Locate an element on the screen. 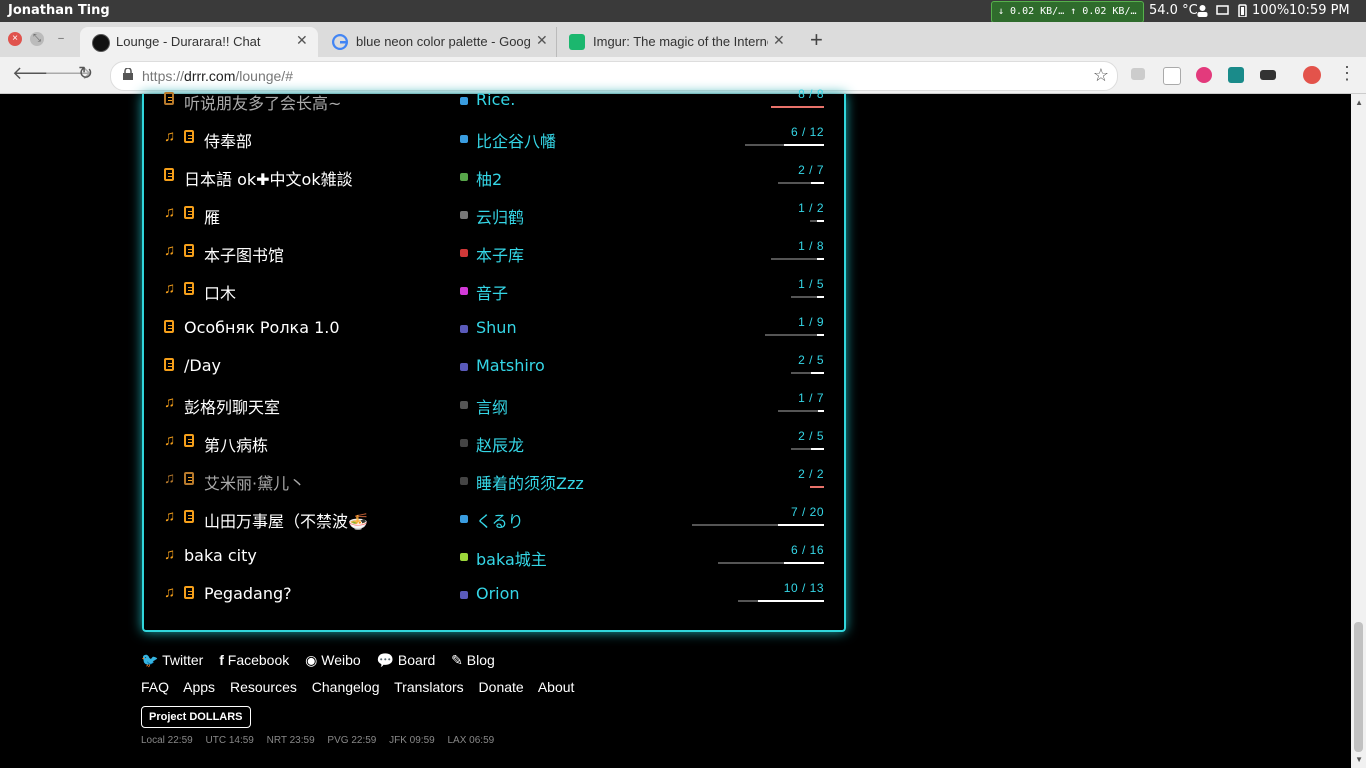 The width and height of the screenshot is (1366, 768). resources-link: Resources is located at coordinates (263, 687).